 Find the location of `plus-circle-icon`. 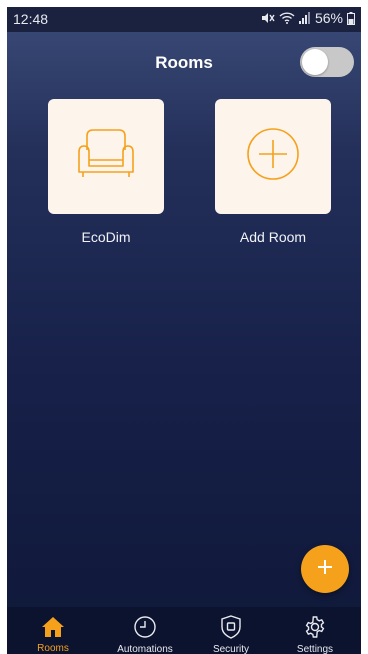

plus-circle-icon is located at coordinates (273, 156).